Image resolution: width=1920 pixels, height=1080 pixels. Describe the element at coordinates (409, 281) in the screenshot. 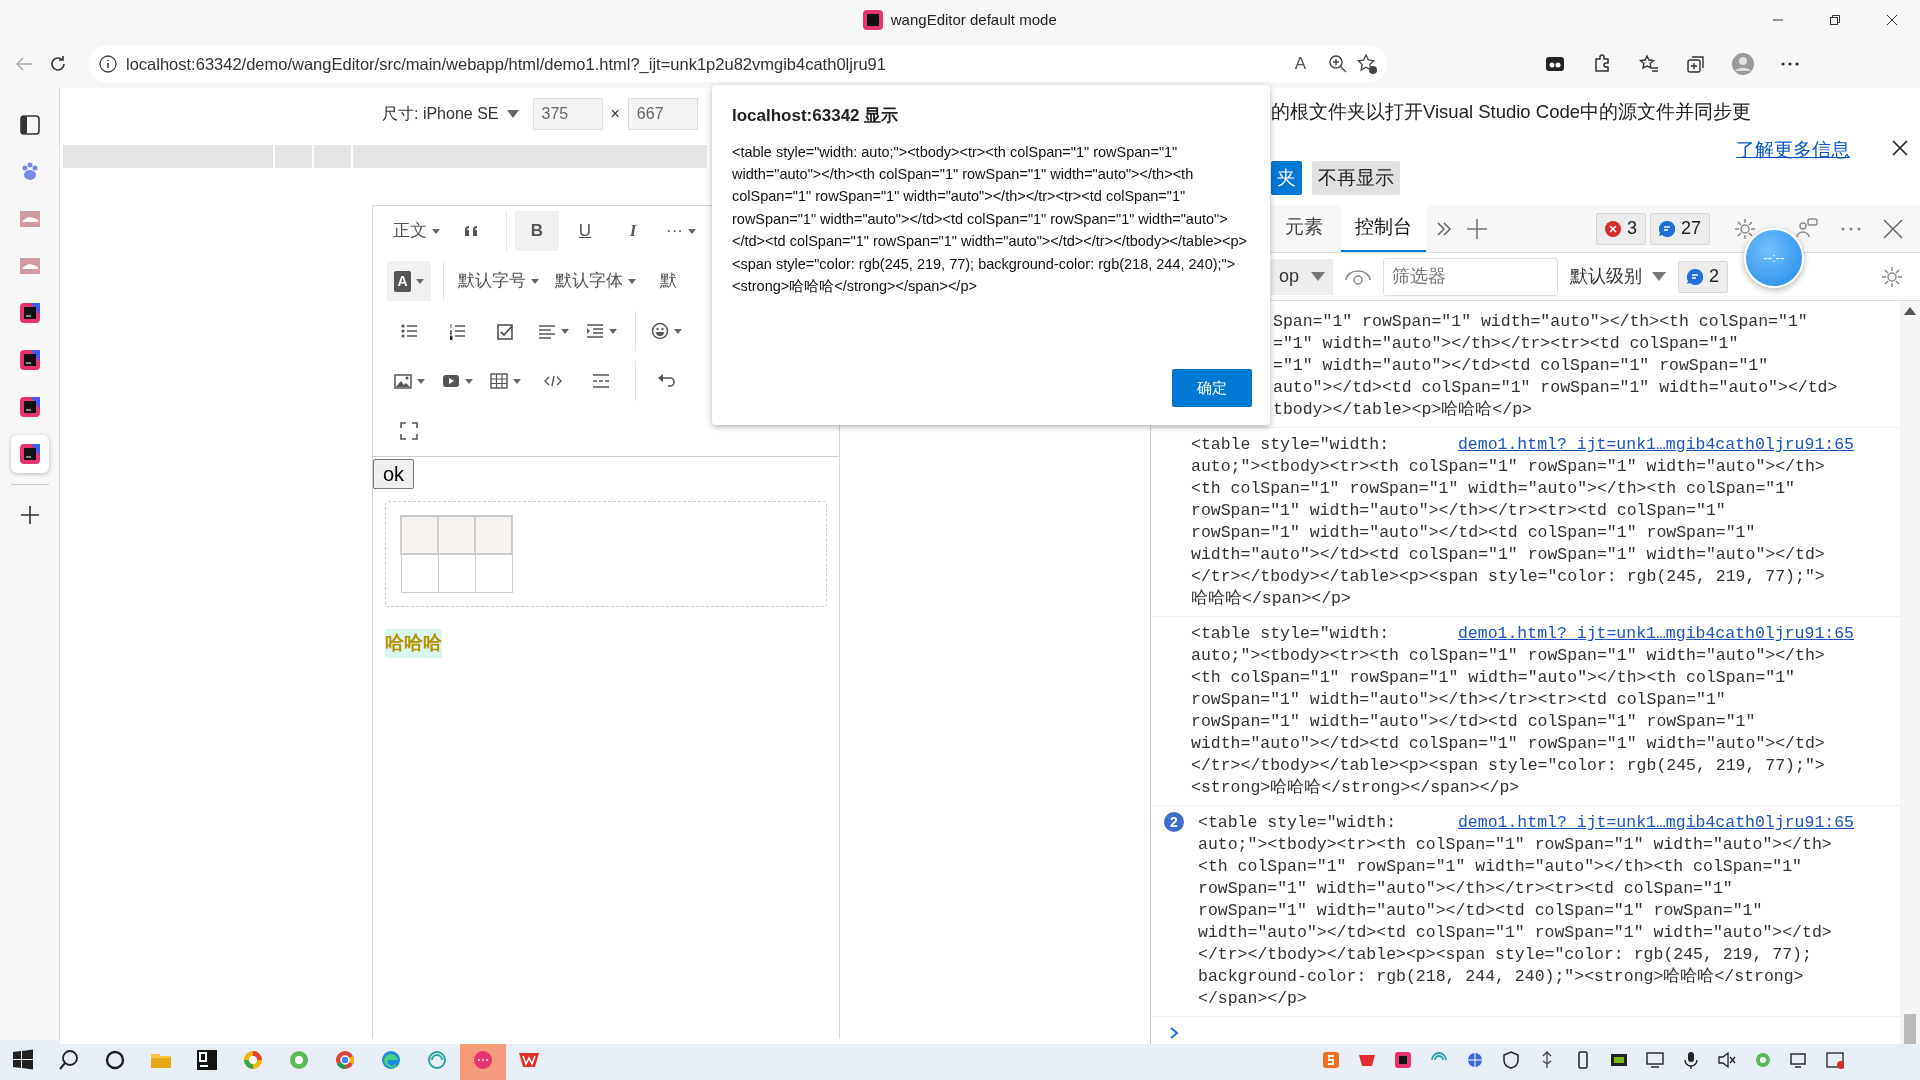

I see `toolbar-button: A` at that location.